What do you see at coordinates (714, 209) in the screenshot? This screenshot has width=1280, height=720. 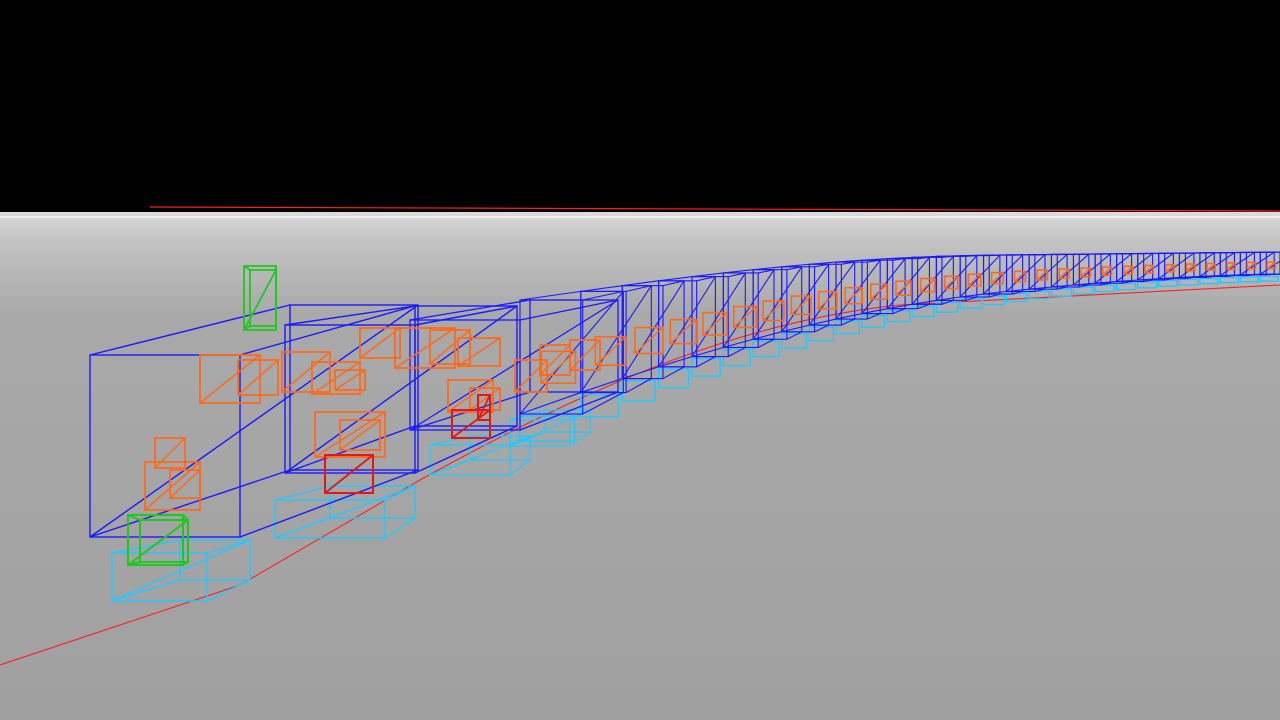 I see `horizon-axis-line` at bounding box center [714, 209].